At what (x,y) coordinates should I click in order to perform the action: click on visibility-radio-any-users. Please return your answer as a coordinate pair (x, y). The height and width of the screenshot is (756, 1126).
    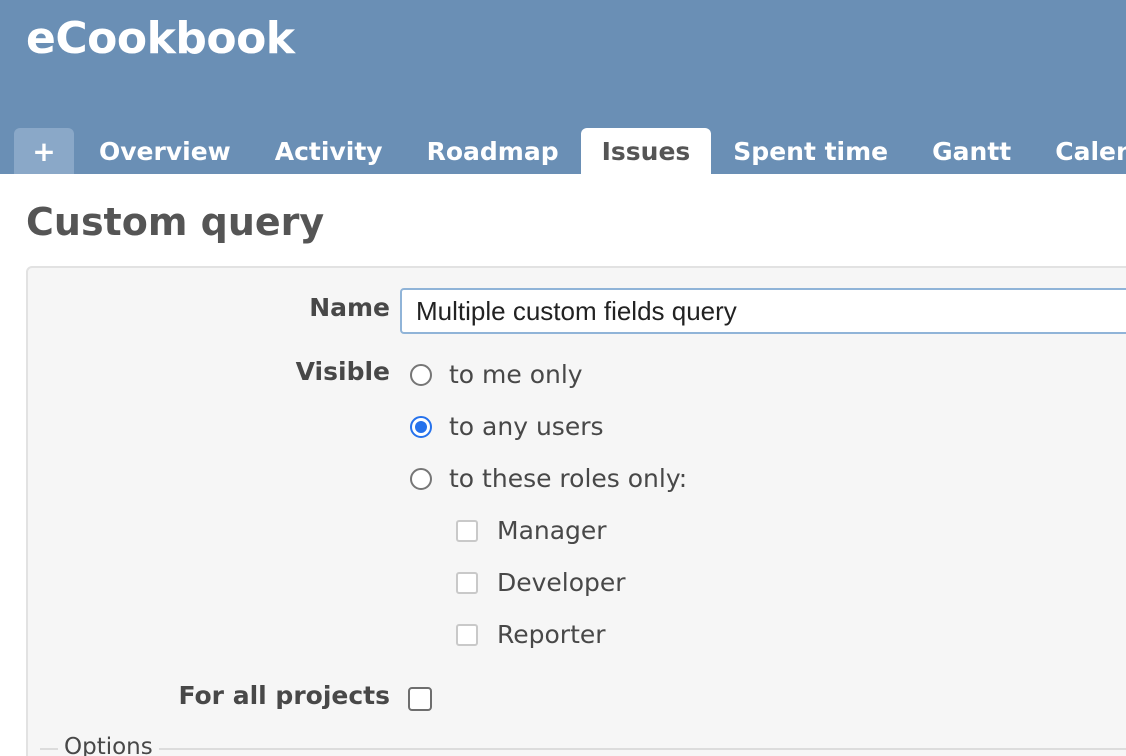
    Looking at the image, I should click on (421, 426).